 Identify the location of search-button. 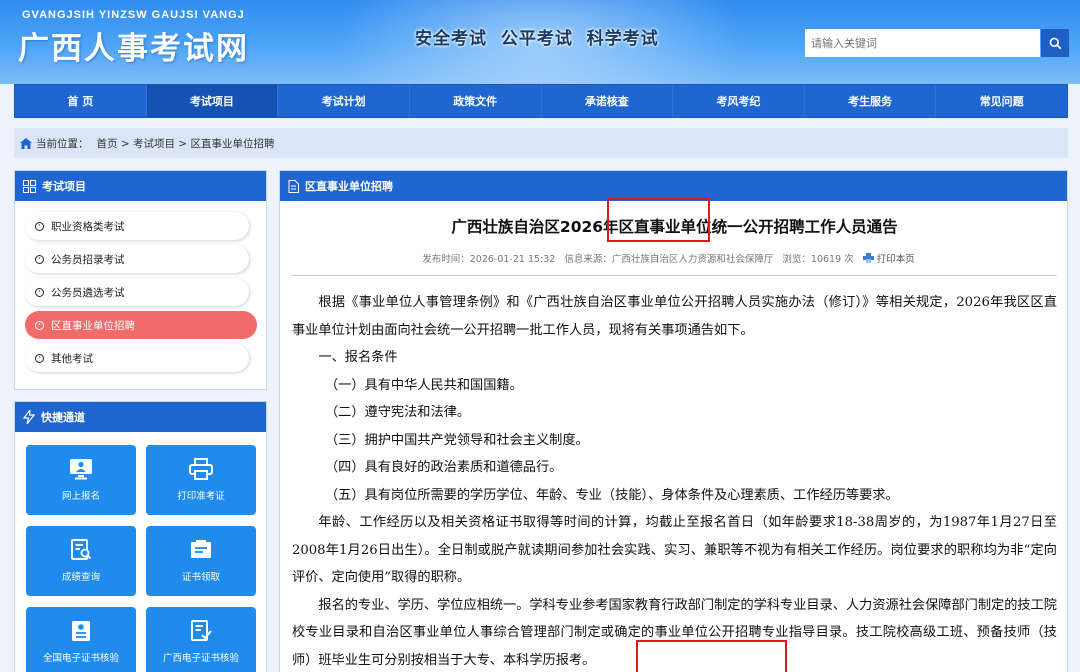
(1055, 43).